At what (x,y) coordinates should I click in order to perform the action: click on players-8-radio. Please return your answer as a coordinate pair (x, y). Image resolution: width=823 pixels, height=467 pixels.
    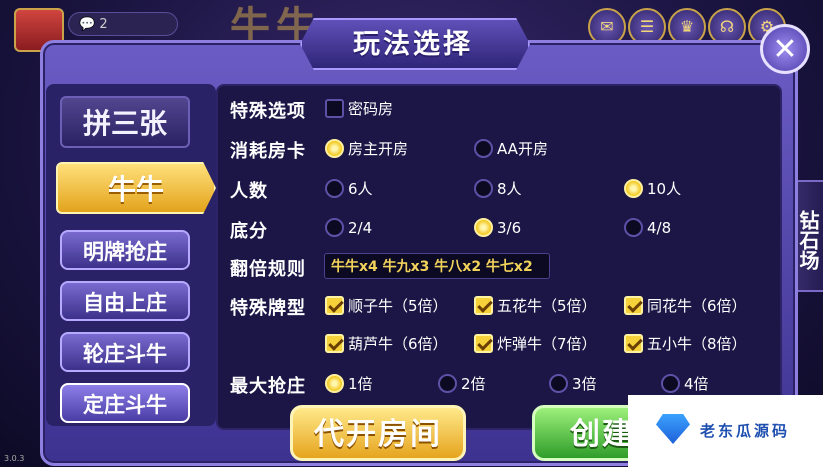
    Looking at the image, I should click on (483, 188).